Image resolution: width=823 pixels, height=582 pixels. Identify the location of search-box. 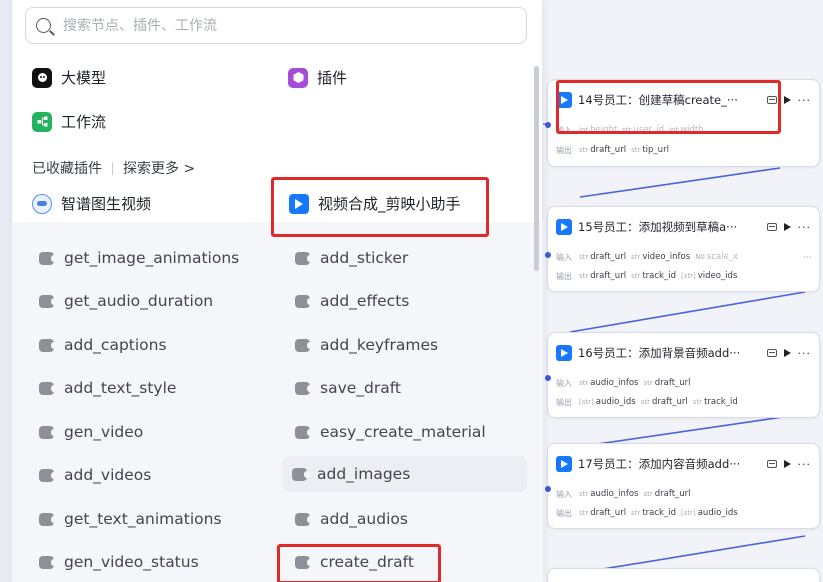
(276, 25).